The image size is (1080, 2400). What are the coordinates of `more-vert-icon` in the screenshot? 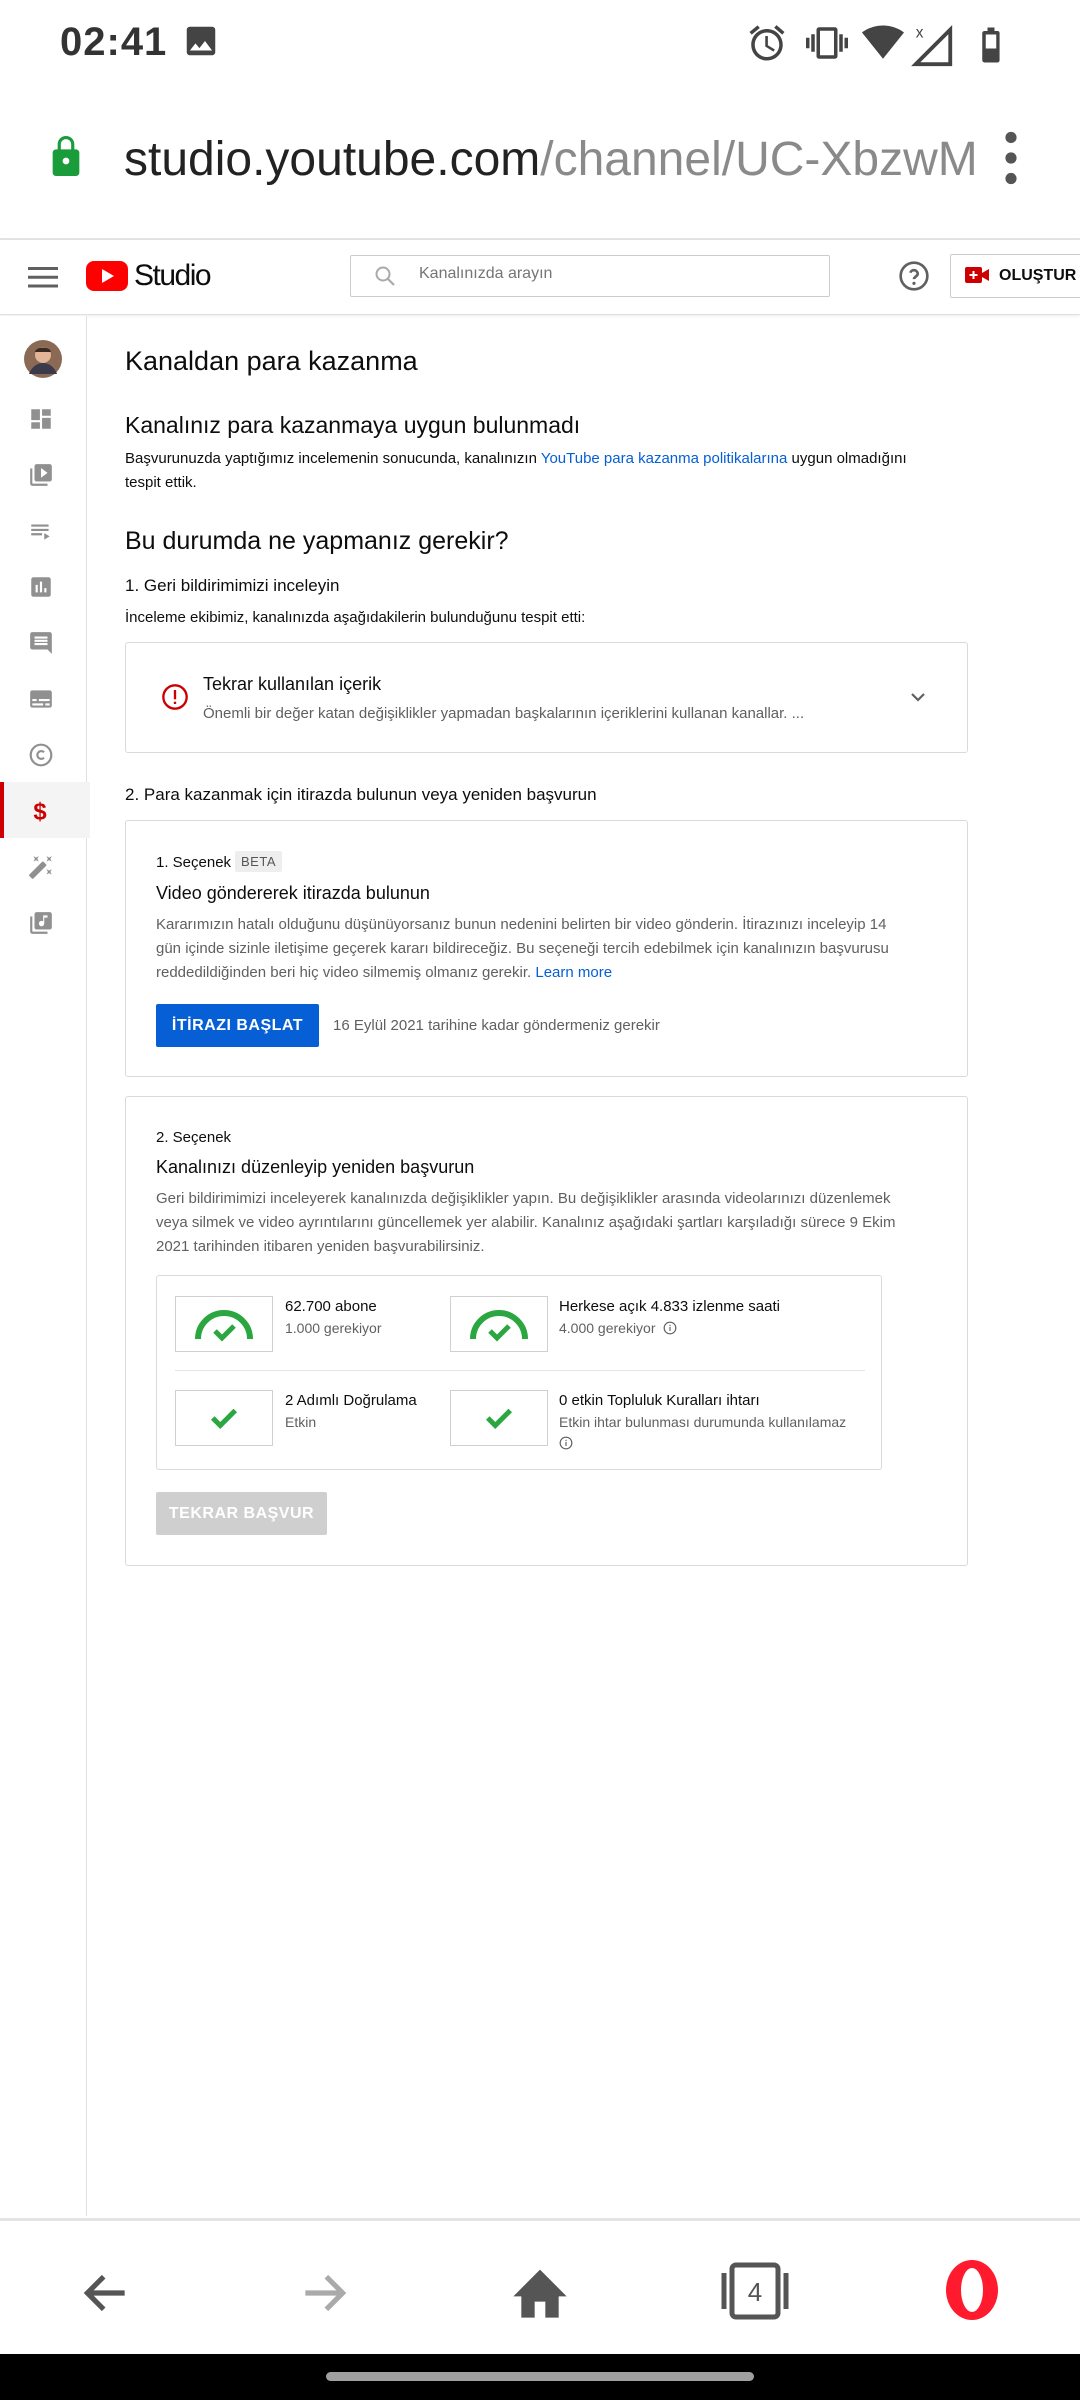 It's located at (1011, 158).